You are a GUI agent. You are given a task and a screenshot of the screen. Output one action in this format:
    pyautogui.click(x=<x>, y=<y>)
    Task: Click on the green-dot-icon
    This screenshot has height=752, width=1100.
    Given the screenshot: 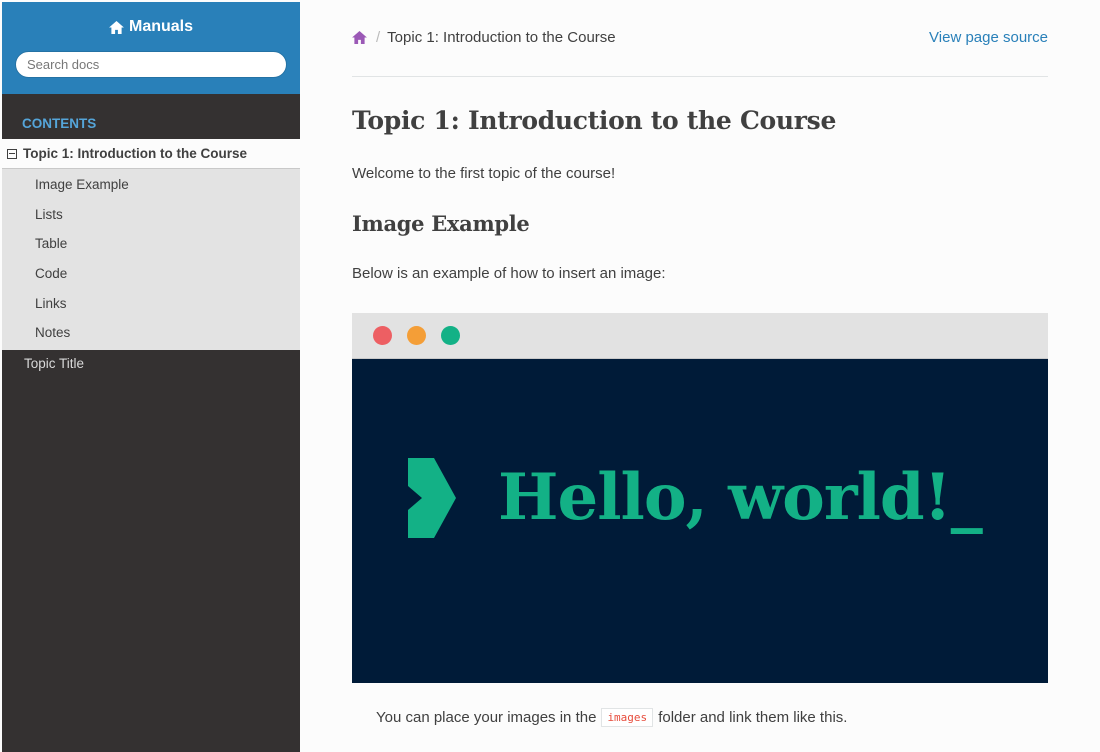 What is the action you would take?
    pyautogui.click(x=450, y=335)
    